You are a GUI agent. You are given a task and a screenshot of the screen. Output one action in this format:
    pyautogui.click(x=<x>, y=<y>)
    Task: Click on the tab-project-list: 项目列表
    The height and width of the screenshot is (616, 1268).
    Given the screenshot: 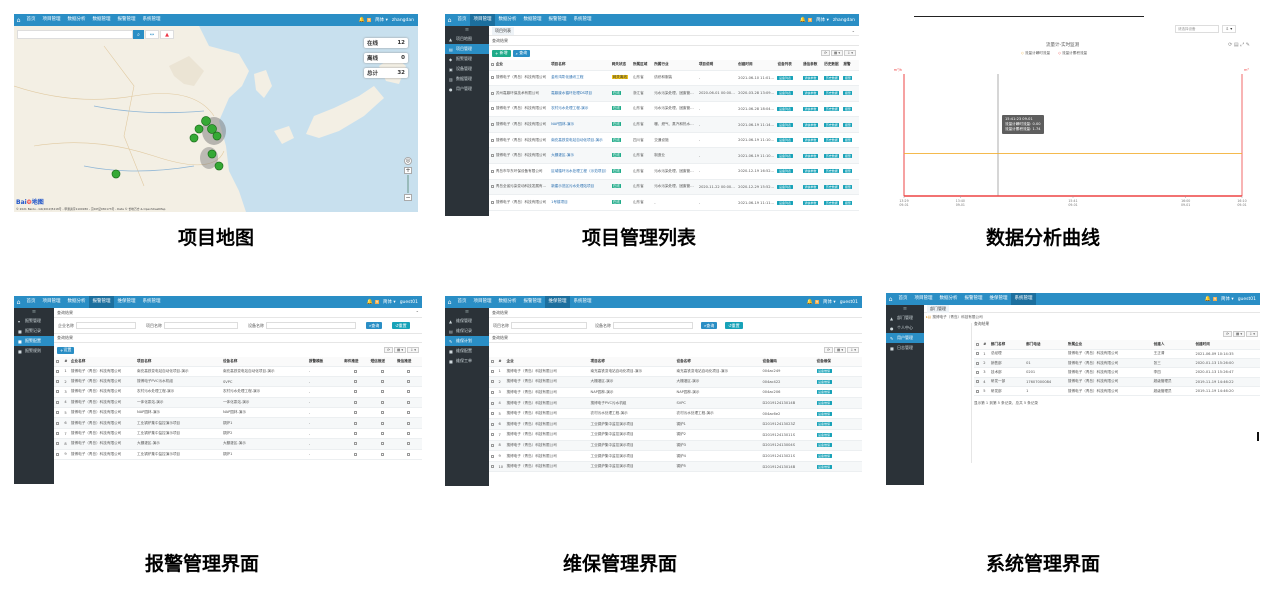 What is the action you would take?
    pyautogui.click(x=503, y=30)
    